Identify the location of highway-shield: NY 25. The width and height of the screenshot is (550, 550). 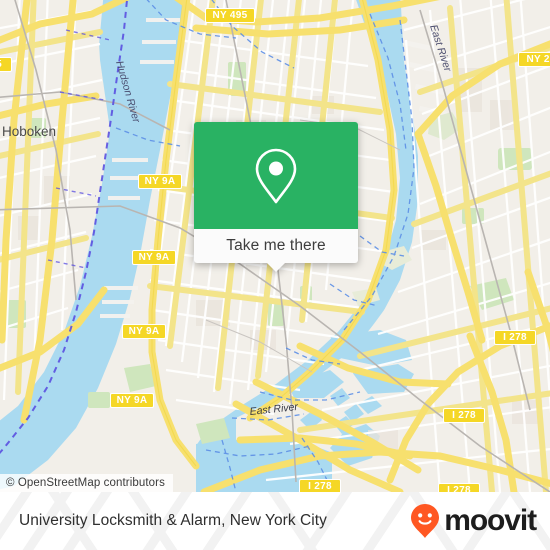
(534, 59).